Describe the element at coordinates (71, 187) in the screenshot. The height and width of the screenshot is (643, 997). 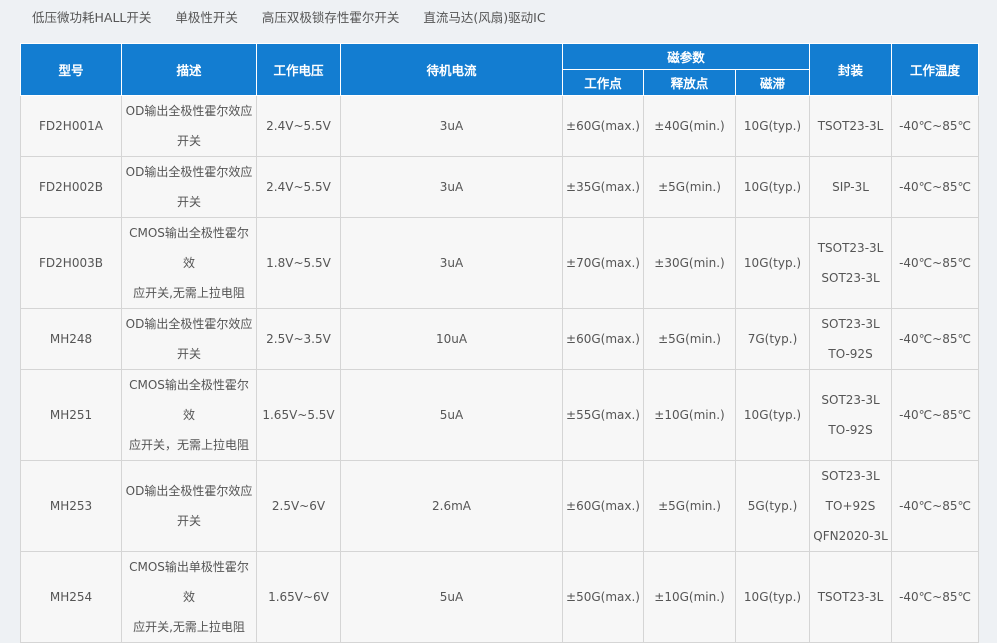
I see `cell-model: FD2H002B` at that location.